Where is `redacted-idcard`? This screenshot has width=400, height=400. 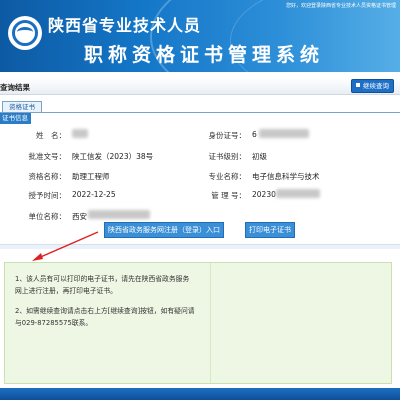
redacted-idcard is located at coordinates (284, 133).